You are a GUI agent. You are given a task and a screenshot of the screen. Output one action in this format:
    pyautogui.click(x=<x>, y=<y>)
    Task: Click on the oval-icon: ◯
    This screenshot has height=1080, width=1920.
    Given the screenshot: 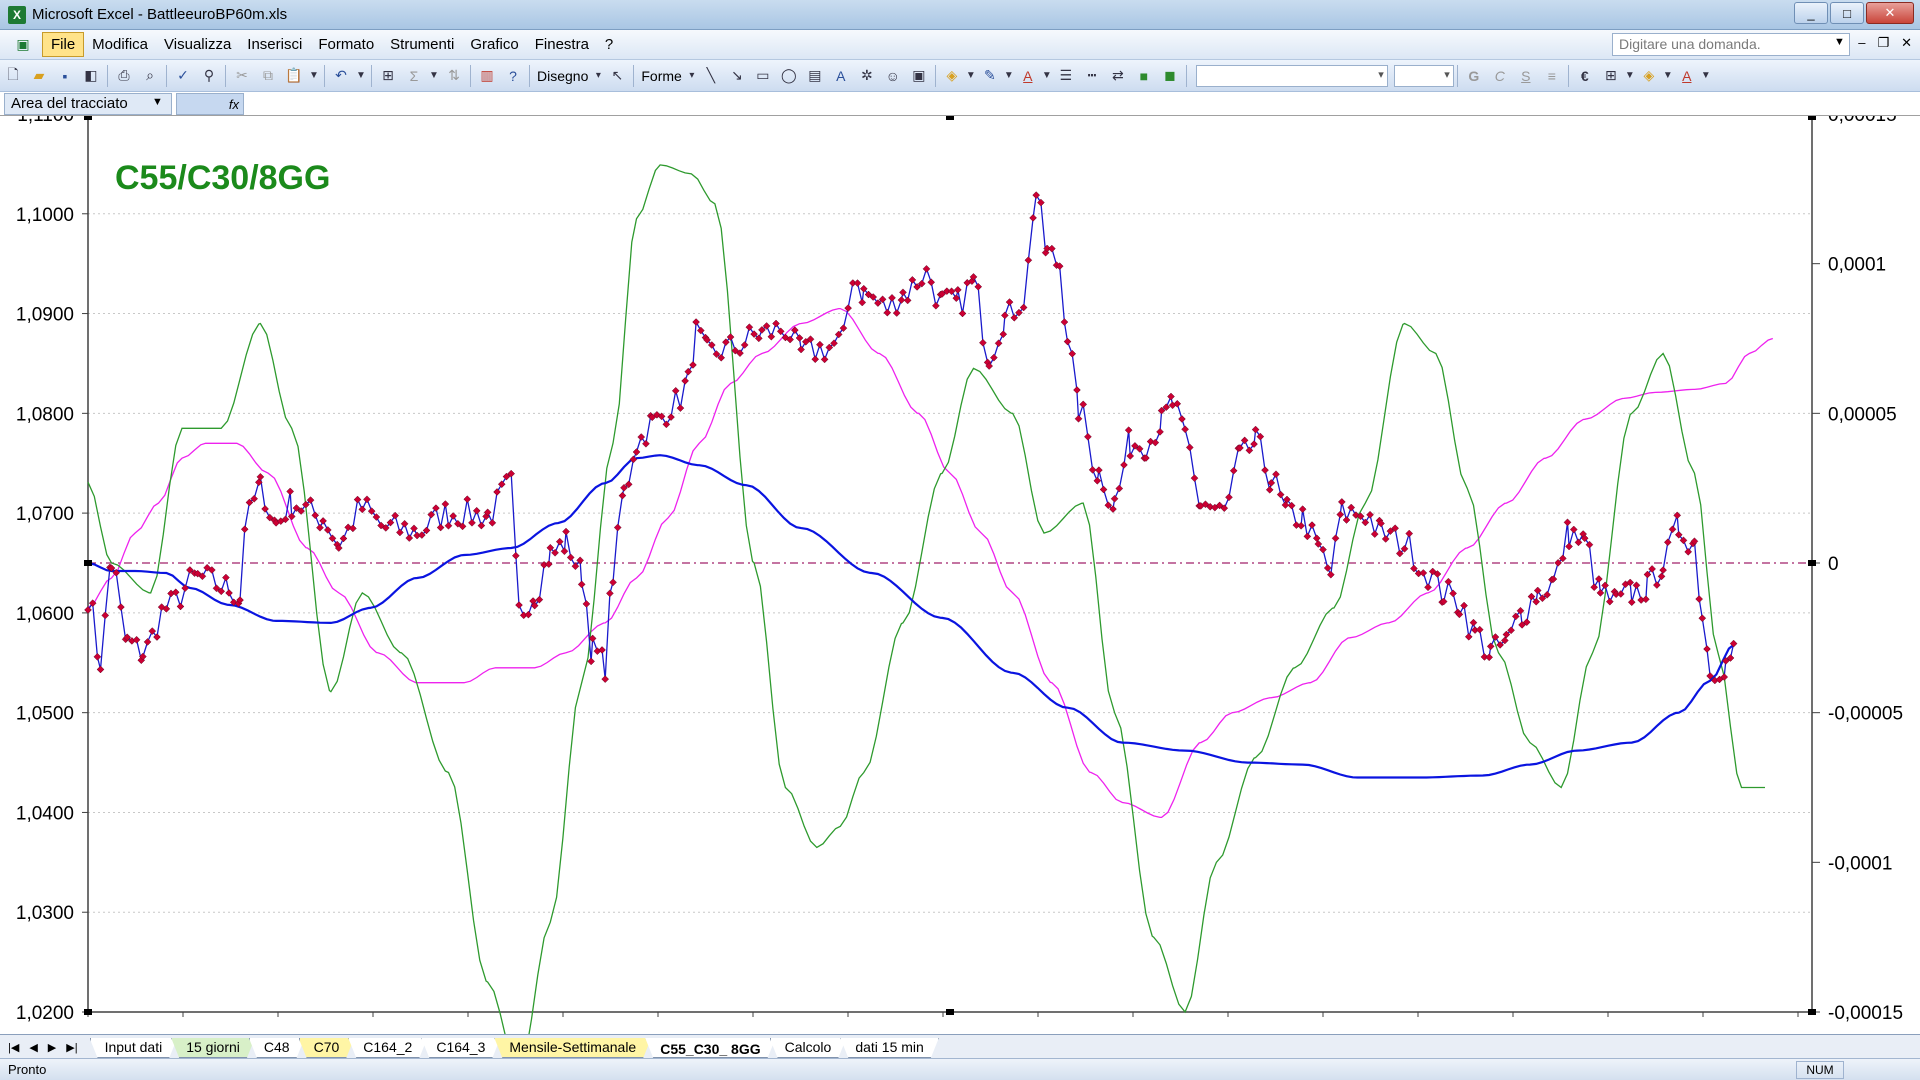 What is the action you would take?
    pyautogui.click(x=789, y=76)
    